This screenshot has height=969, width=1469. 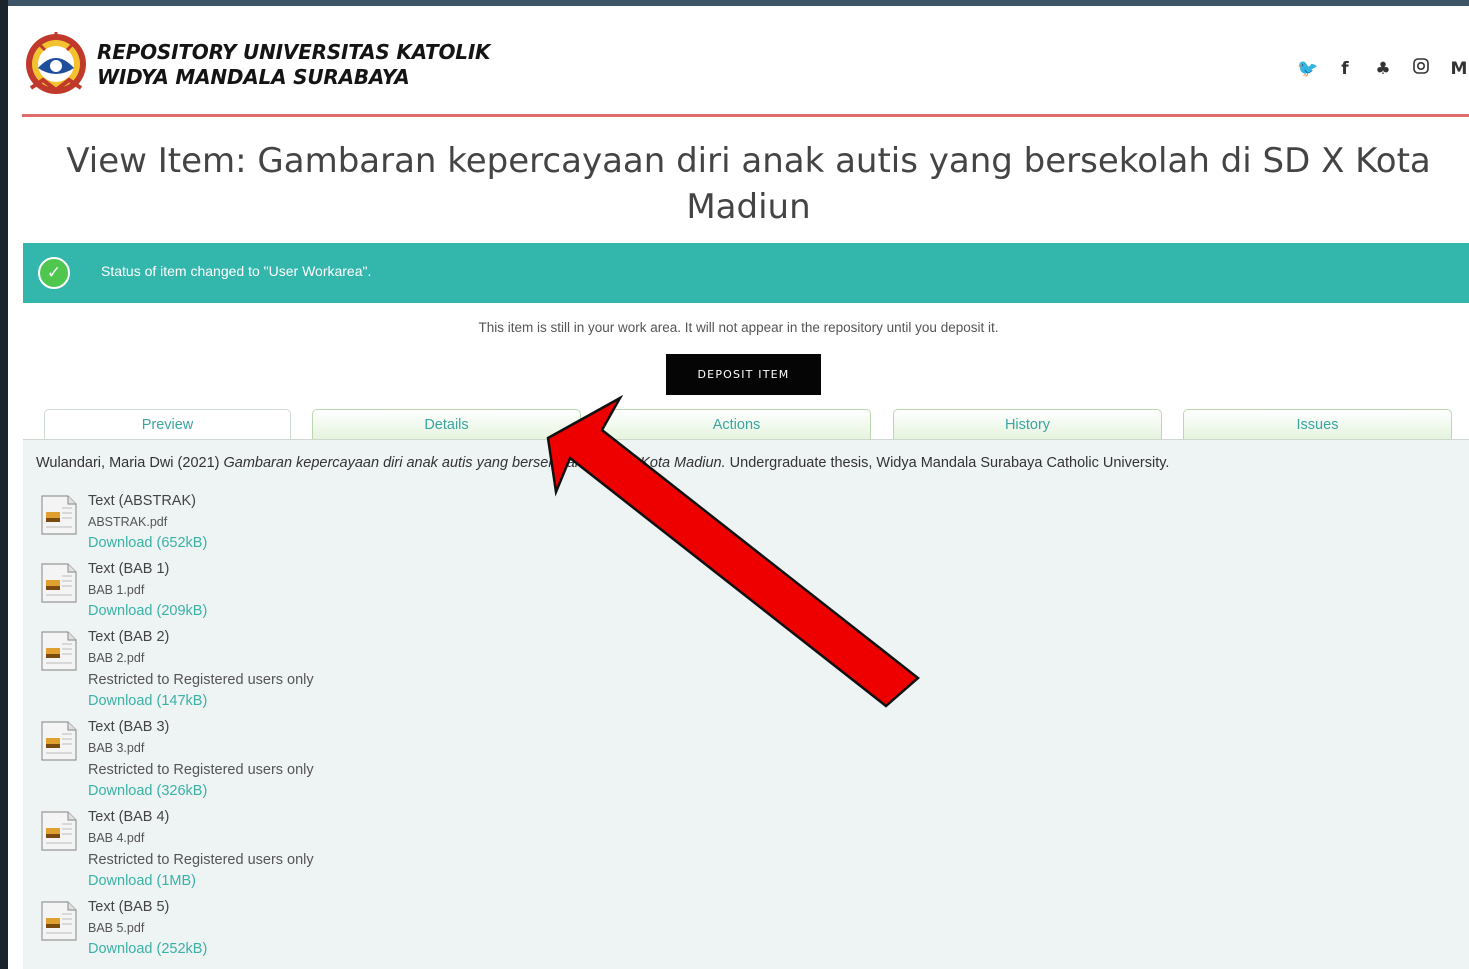 I want to click on download-link: Download (1MB), so click(x=201, y=881).